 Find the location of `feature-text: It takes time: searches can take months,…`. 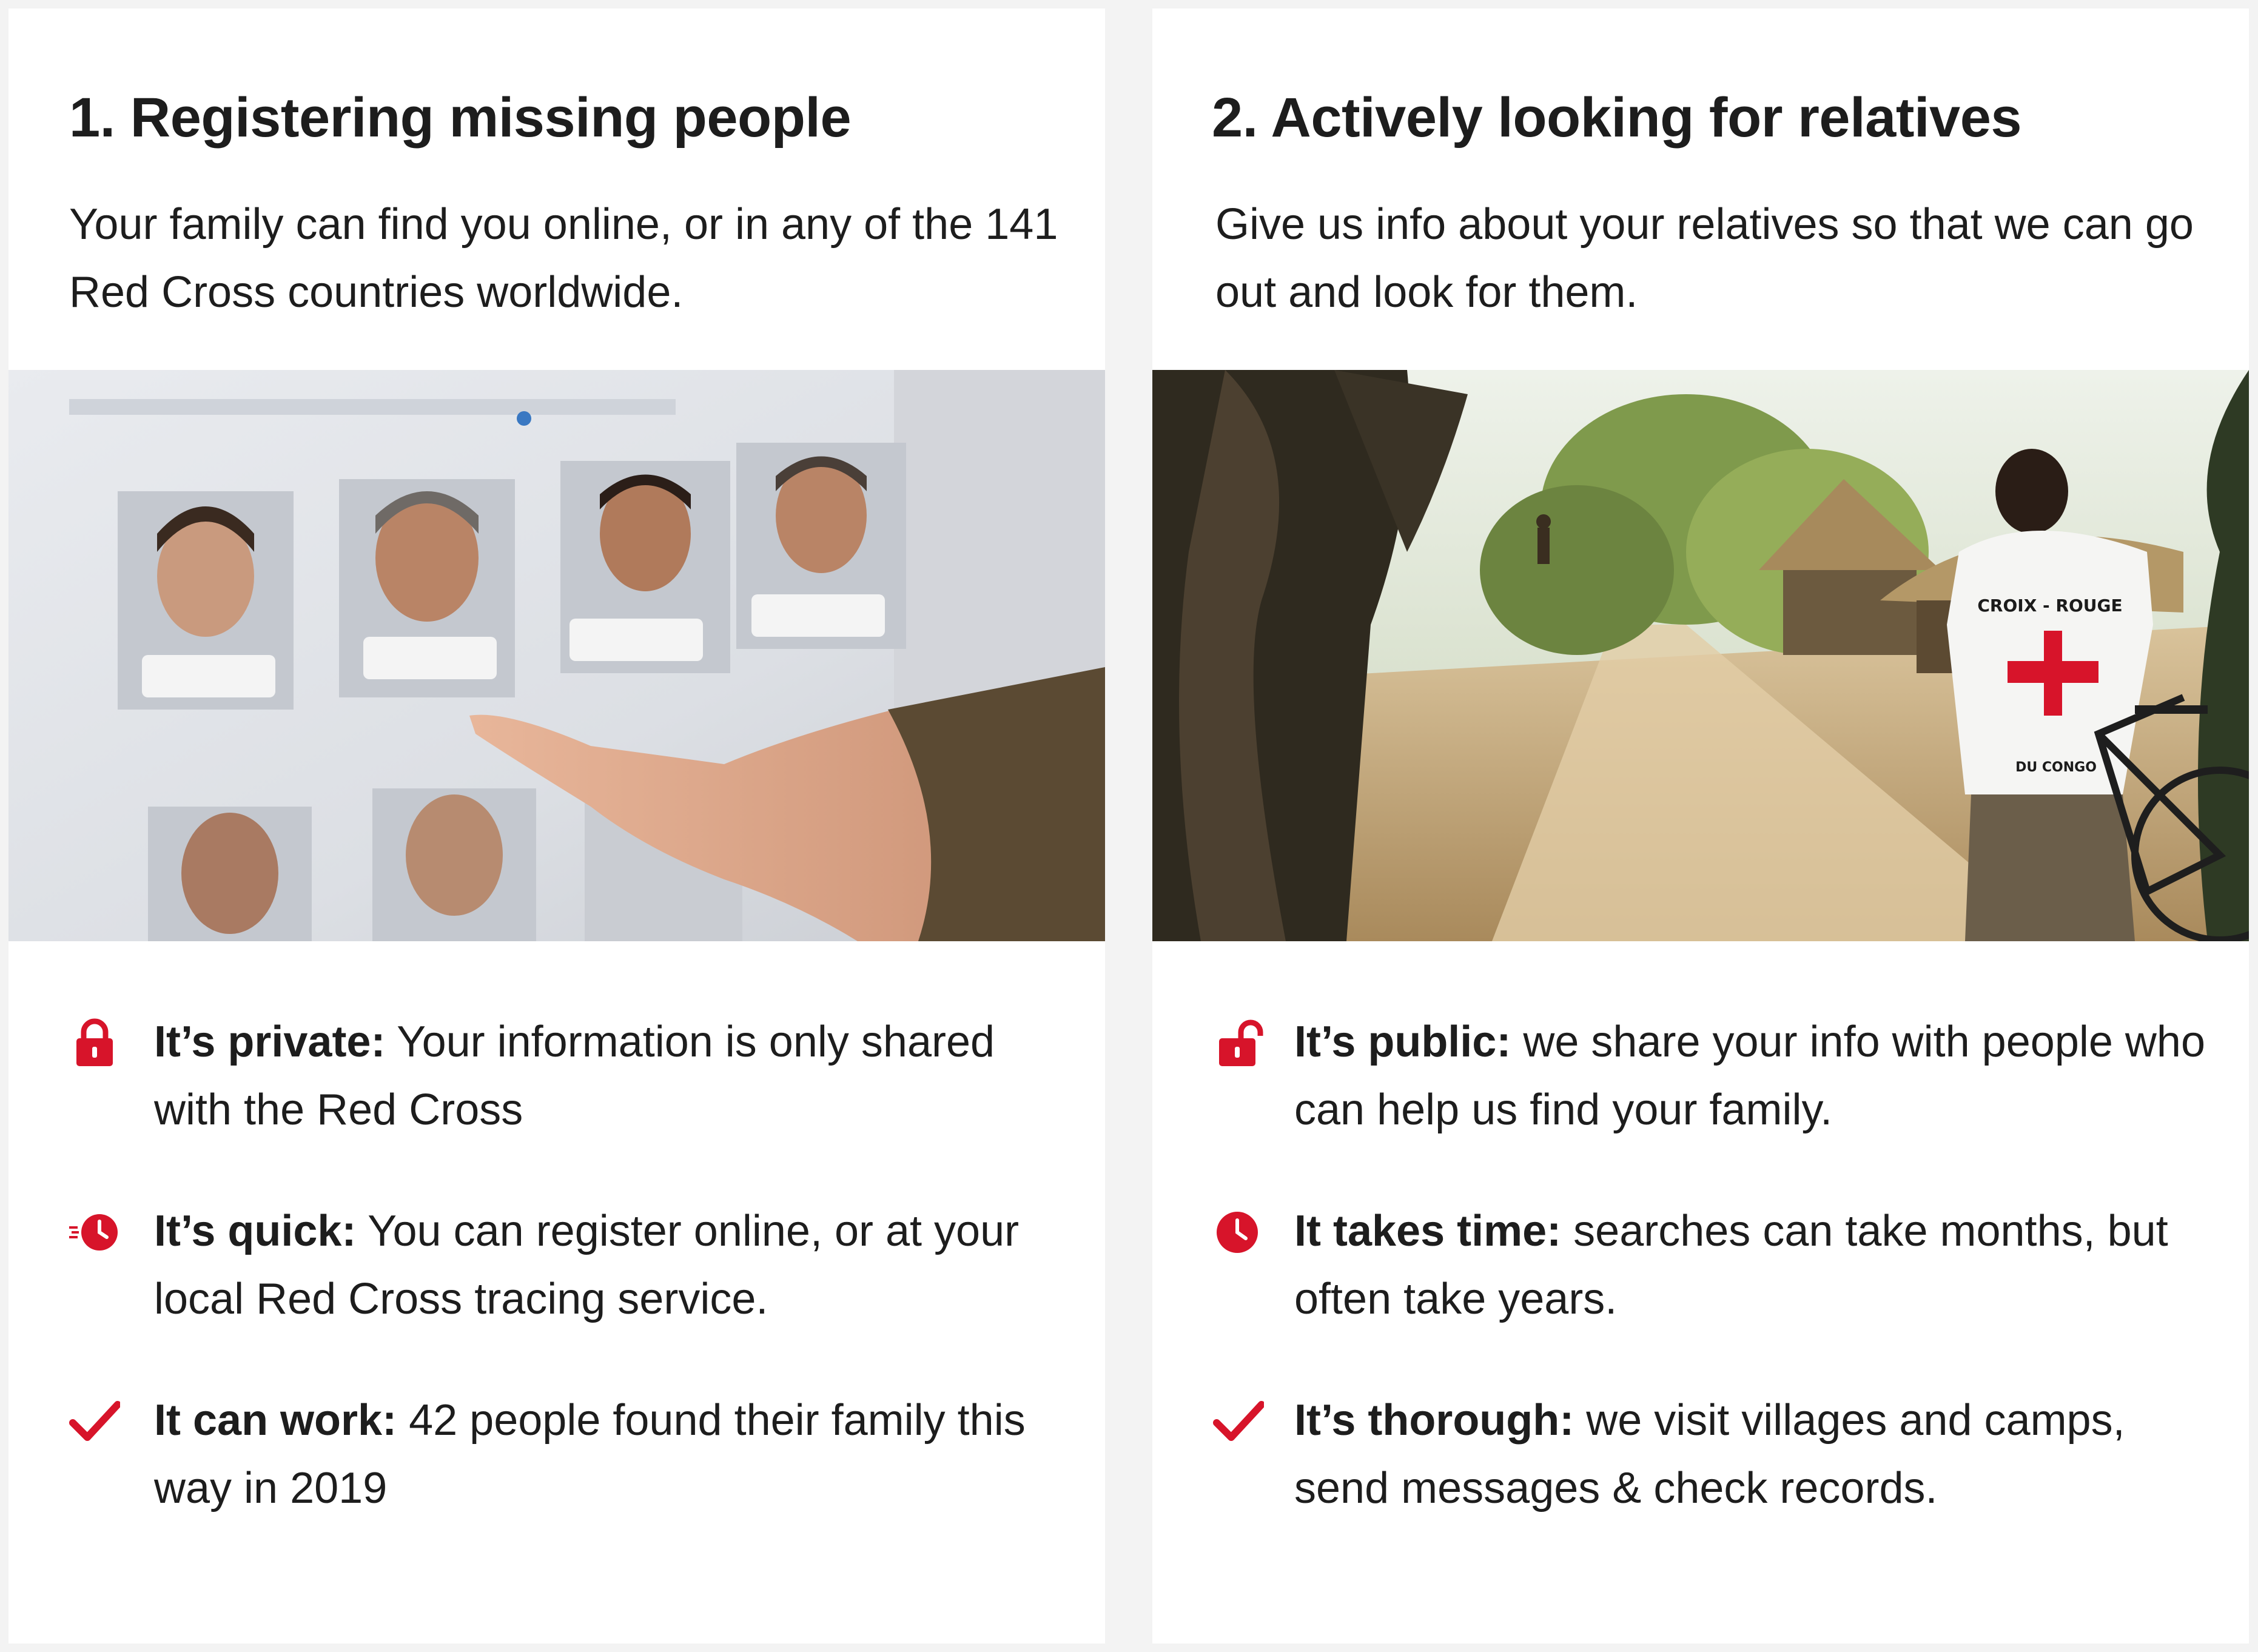

feature-text: It takes time: searches can take months,… is located at coordinates (1755, 1265).